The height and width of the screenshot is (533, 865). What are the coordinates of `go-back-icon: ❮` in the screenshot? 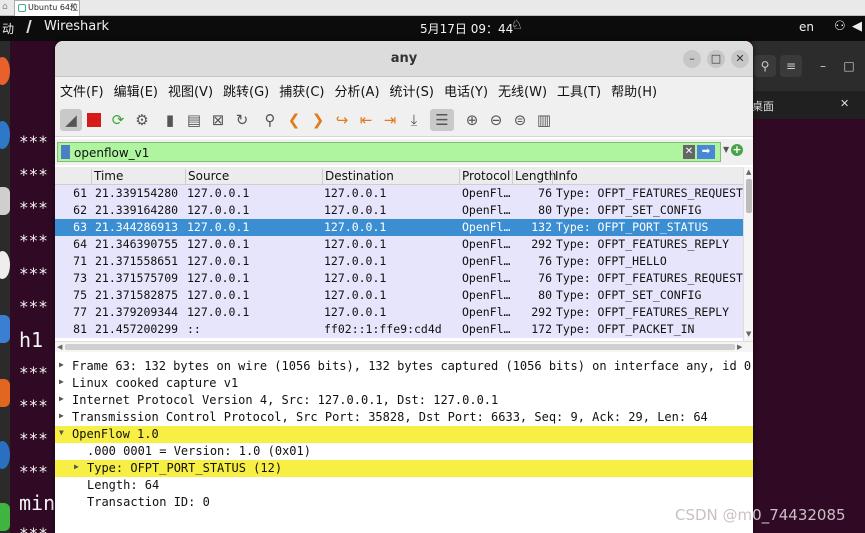 It's located at (294, 120).